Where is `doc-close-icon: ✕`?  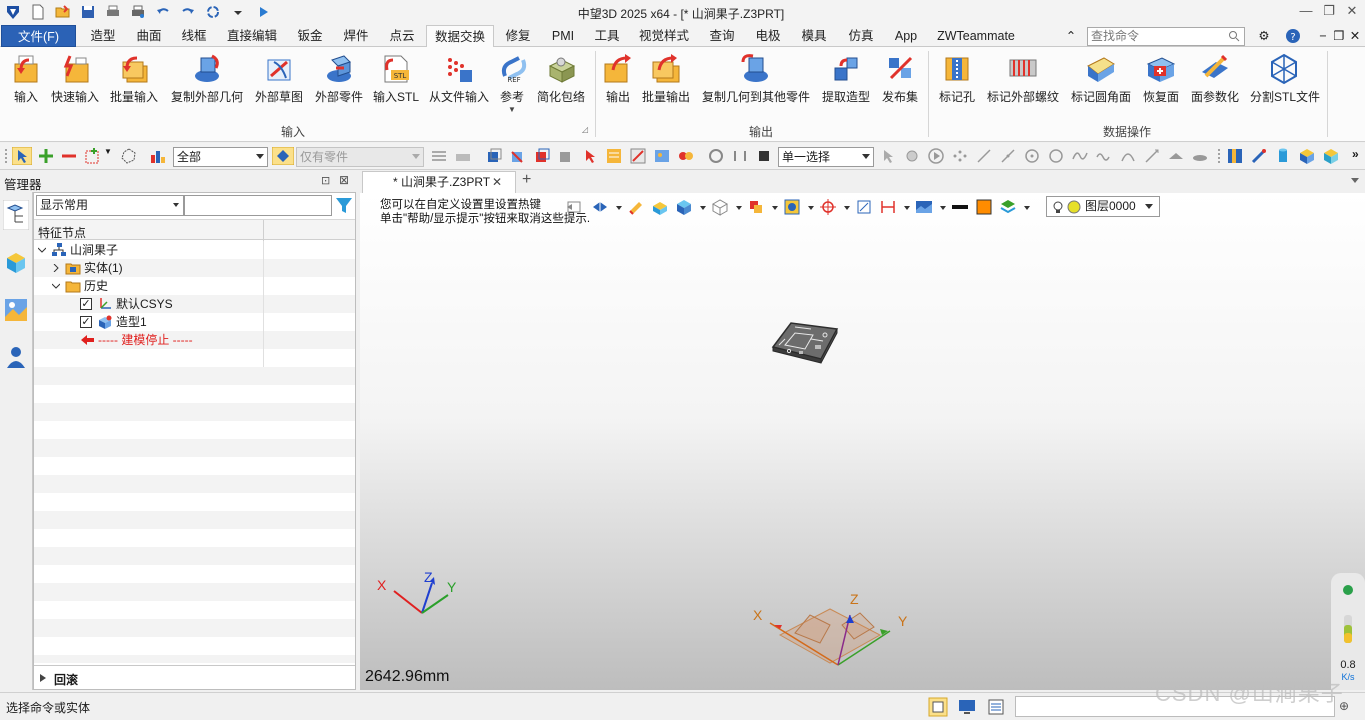 doc-close-icon: ✕ is located at coordinates (1355, 36).